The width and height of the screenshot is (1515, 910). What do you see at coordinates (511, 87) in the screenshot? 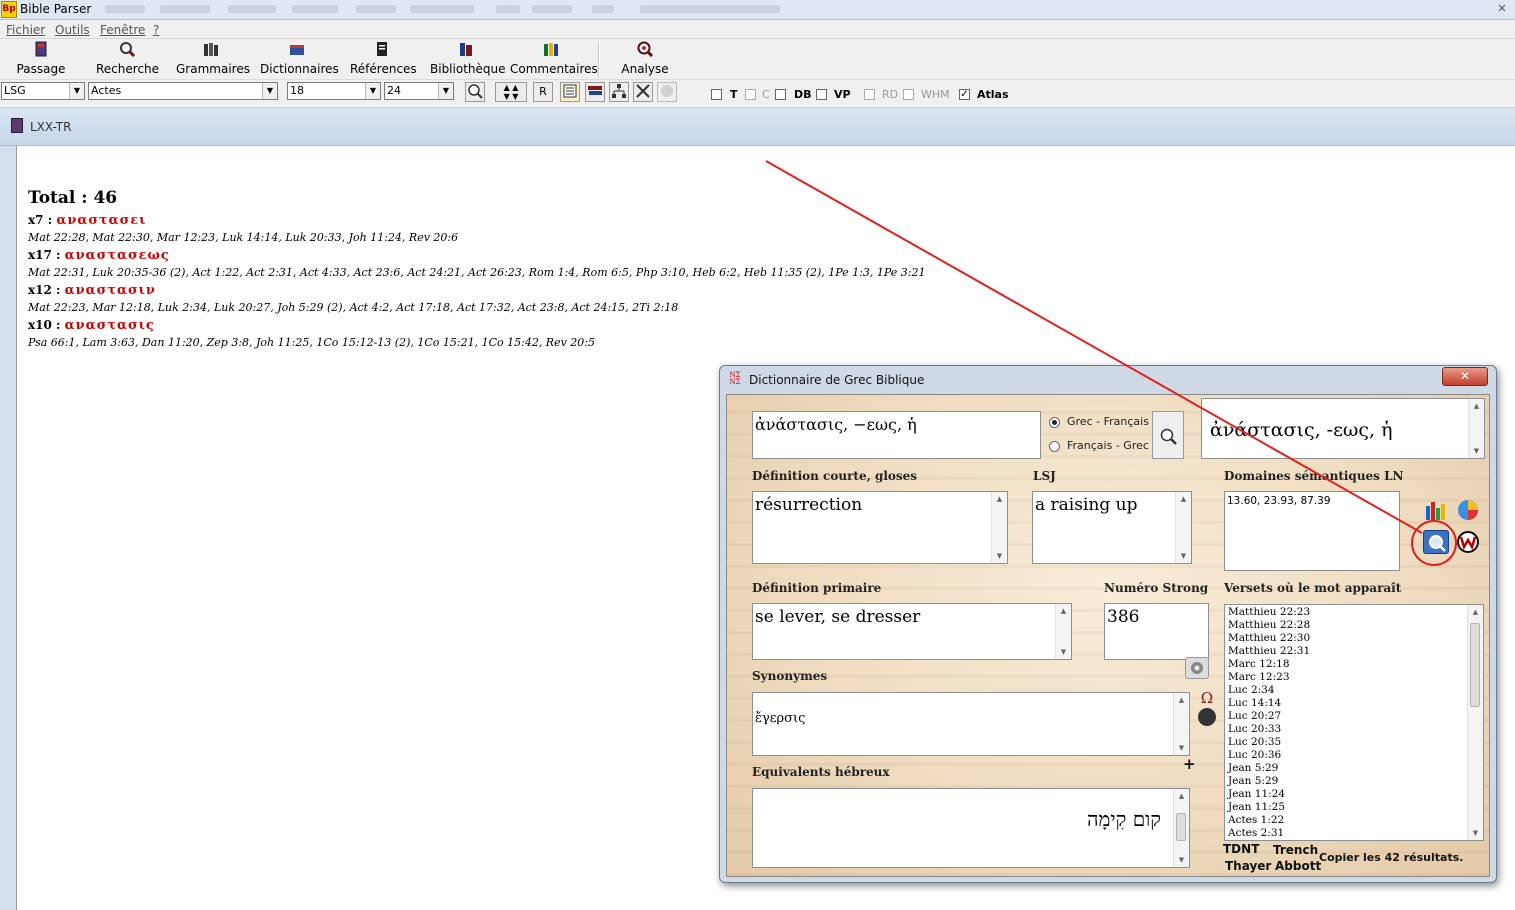
I see `spin-up-icon: ▲ ▲` at bounding box center [511, 87].